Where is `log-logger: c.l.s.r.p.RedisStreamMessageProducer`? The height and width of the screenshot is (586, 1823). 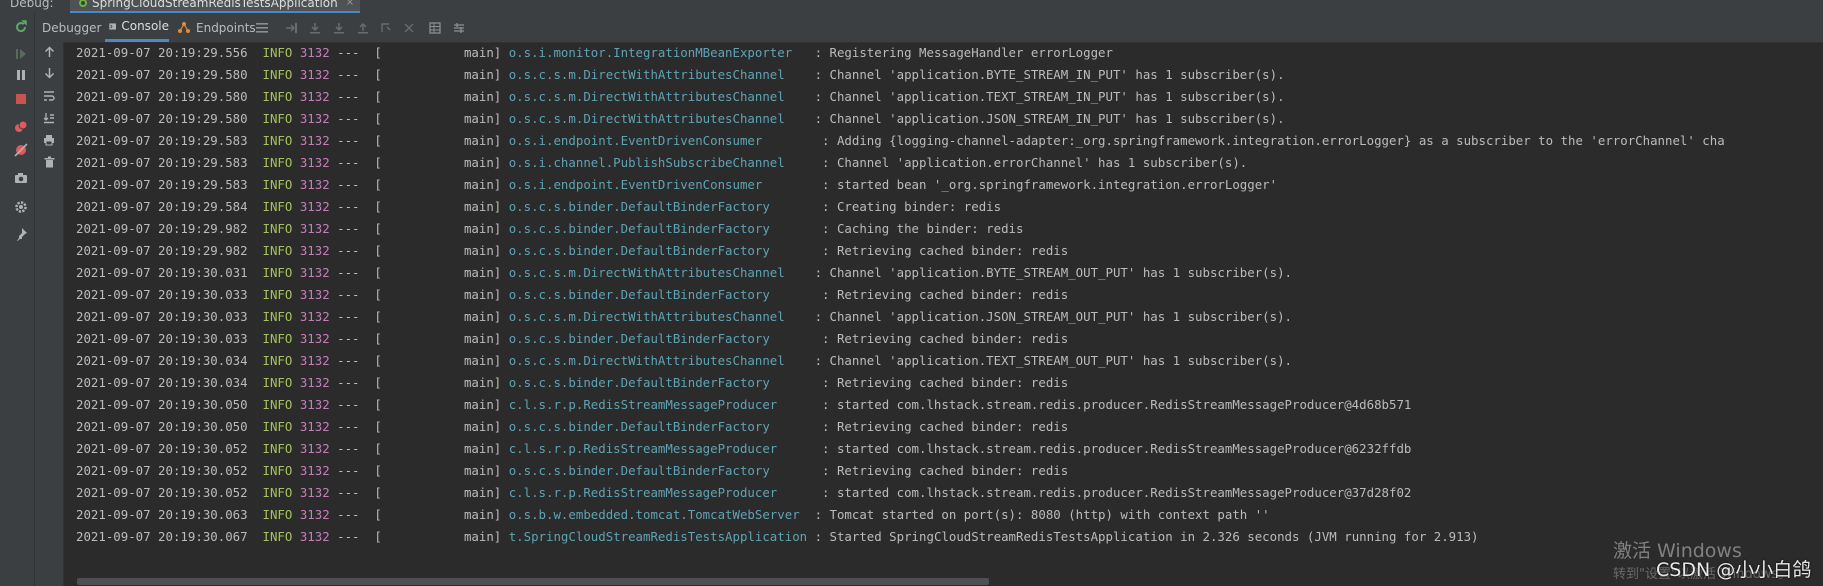 log-logger: c.l.s.r.p.RedisStreamMessageProducer is located at coordinates (661, 404).